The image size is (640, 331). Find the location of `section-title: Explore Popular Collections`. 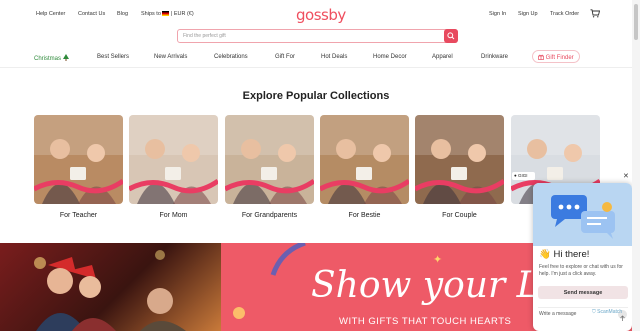

section-title: Explore Popular Collections is located at coordinates (316, 96).